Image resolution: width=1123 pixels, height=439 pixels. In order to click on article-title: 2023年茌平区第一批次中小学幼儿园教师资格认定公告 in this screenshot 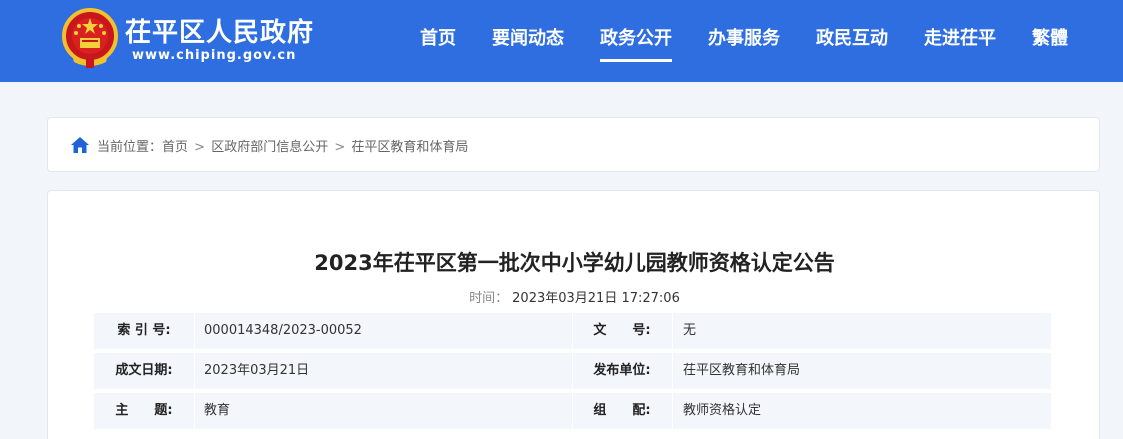, I will do `click(574, 263)`.